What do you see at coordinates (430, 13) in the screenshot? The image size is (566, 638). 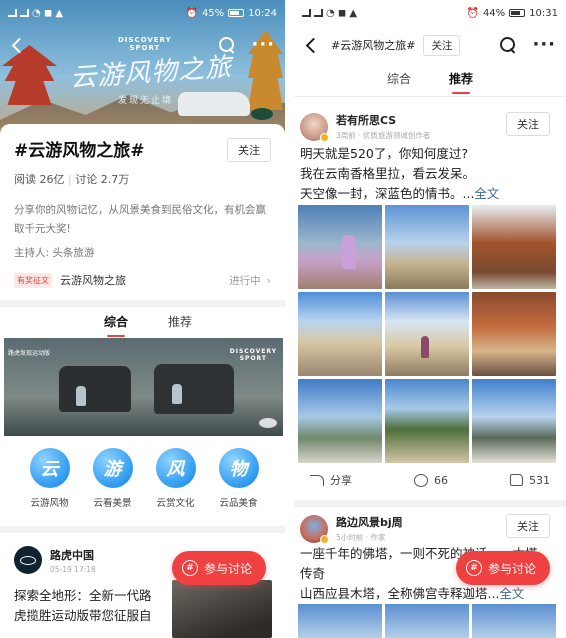 I see `status-bar: ◔ ◼ ▲ ⏰ 44% 10:31` at bounding box center [430, 13].